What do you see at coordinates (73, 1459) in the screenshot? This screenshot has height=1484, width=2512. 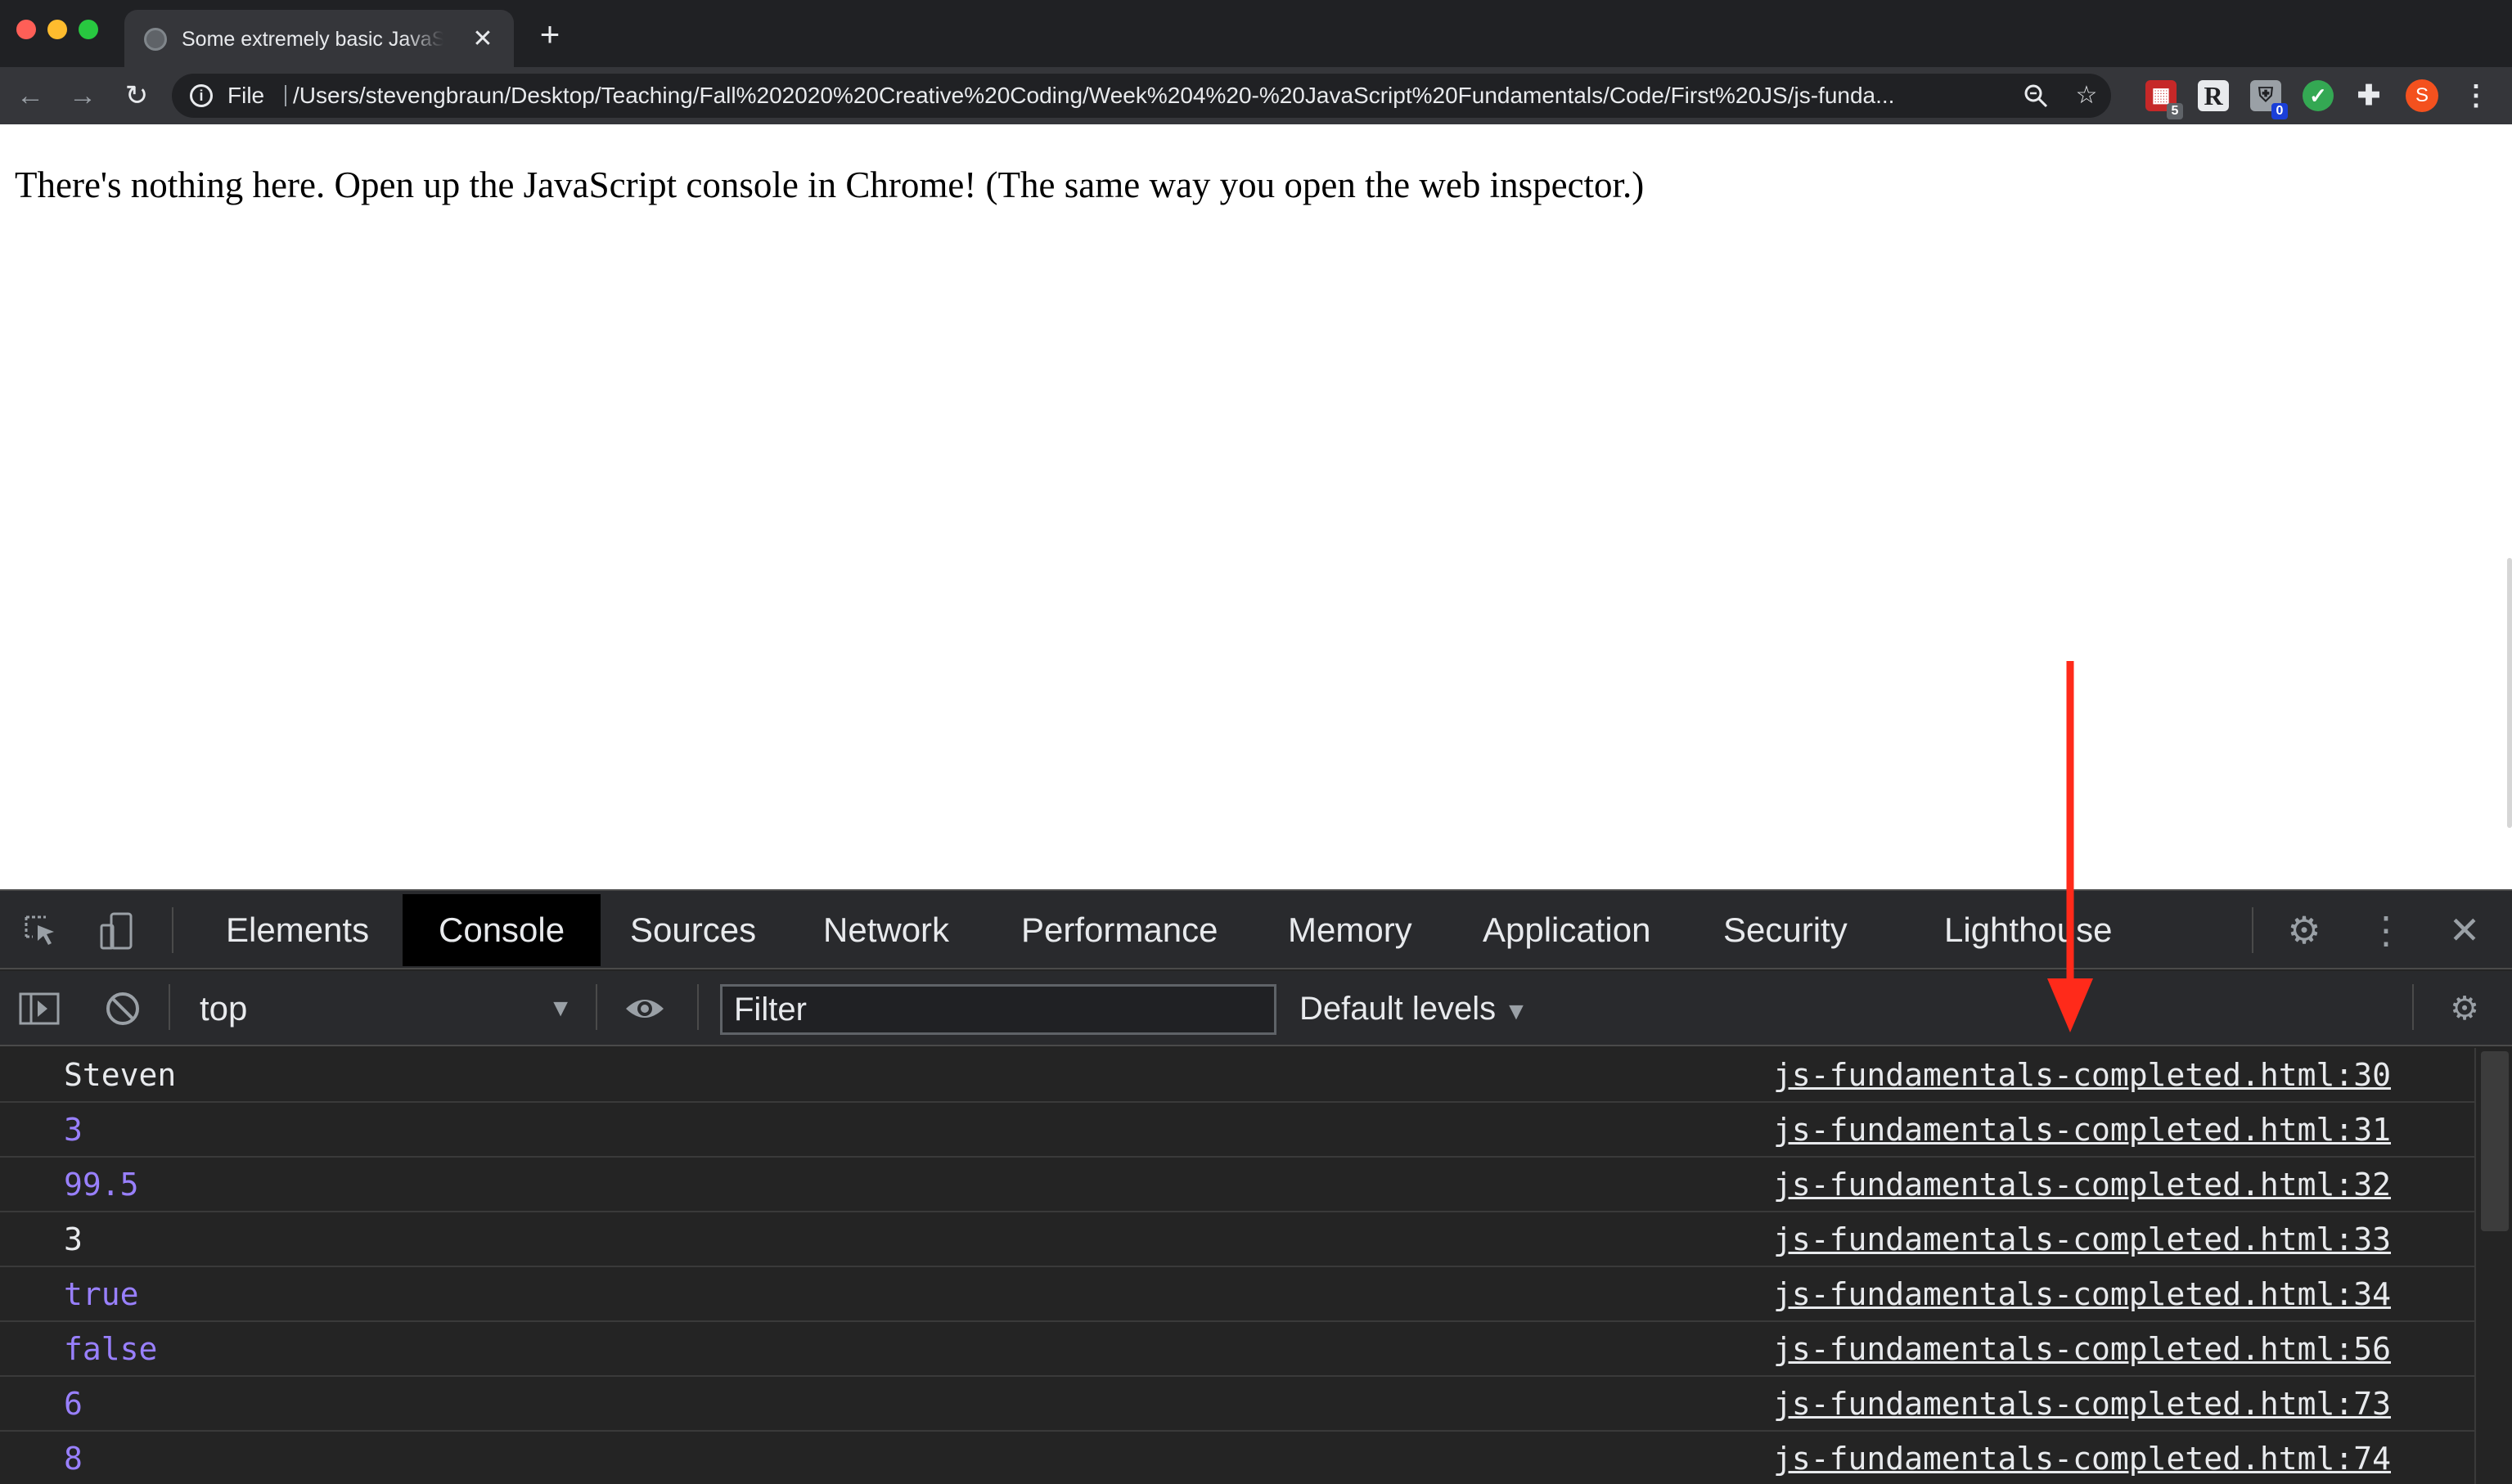 I see `message-value: 8` at bounding box center [73, 1459].